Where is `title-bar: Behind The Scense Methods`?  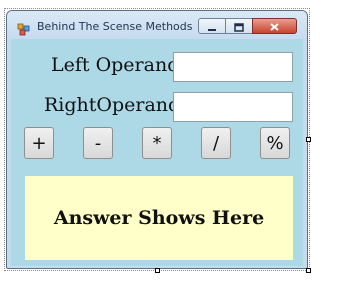
title-bar: Behind The Scense Methods is located at coordinates (157, 25).